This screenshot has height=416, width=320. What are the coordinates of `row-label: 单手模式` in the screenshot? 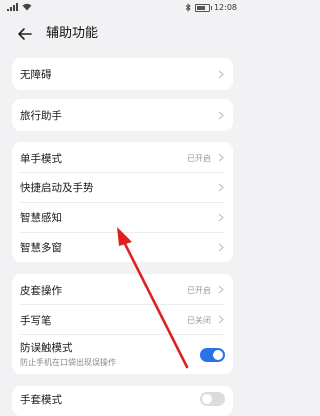 It's located at (41, 159).